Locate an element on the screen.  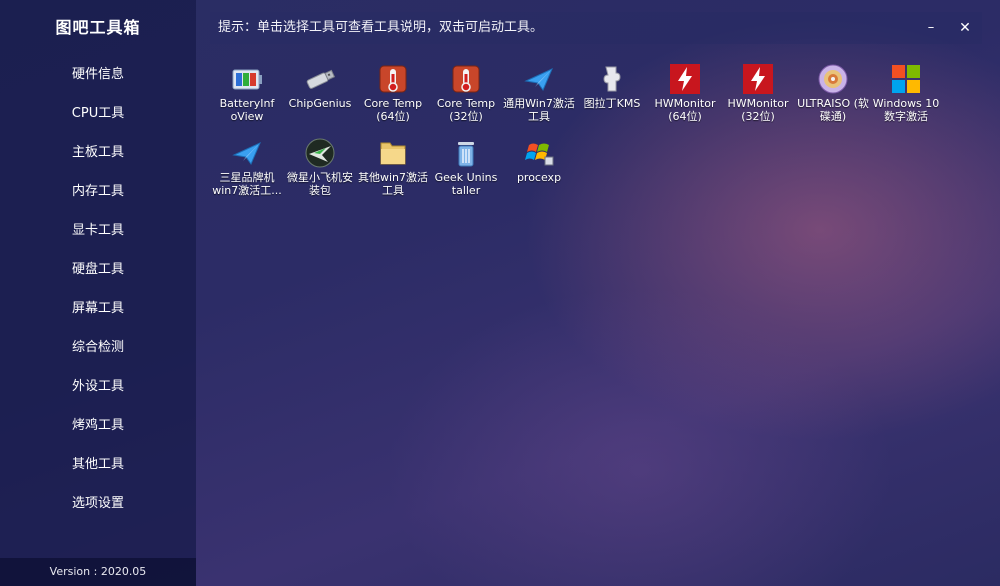
tool-label: ChipGenius is located at coordinates (320, 103).